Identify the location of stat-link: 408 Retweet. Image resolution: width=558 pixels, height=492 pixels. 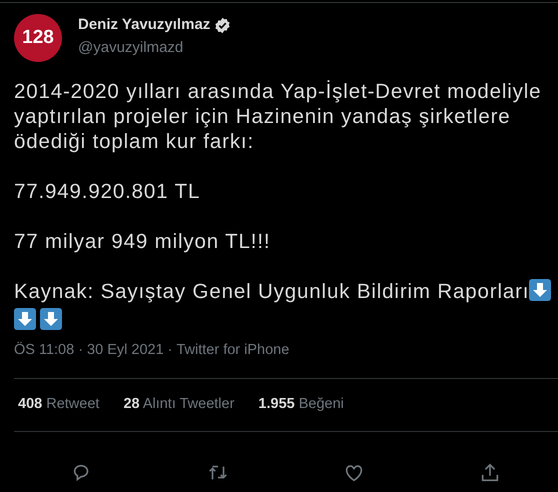
(59, 405).